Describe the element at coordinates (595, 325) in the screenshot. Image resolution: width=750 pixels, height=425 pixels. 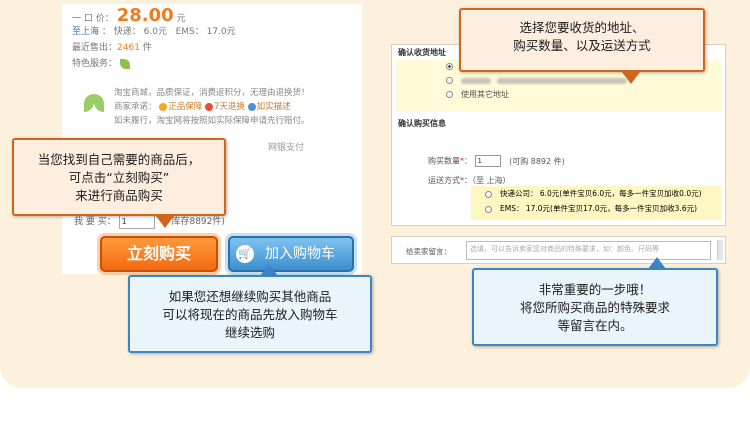
I see `callout-line: 等留言在内。` at that location.